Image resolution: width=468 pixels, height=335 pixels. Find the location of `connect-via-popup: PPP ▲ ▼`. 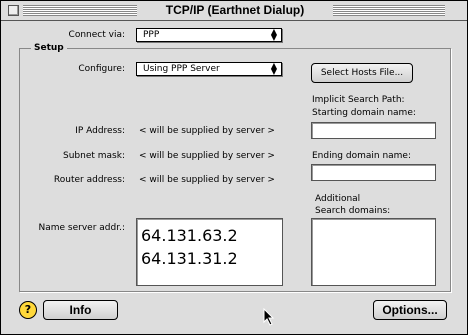

connect-via-popup: PPP ▲ ▼ is located at coordinates (209, 35).